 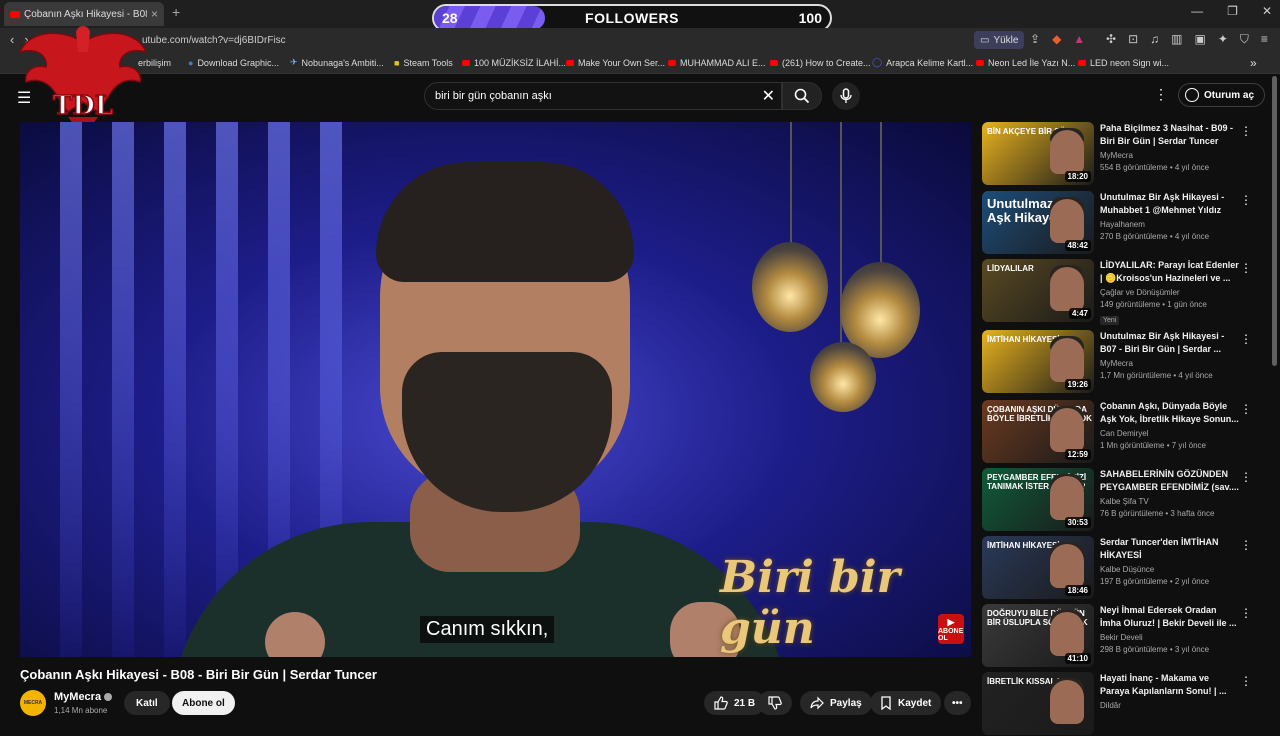 I want to click on more-bookmarks-icon: », so click(x=1253, y=63).